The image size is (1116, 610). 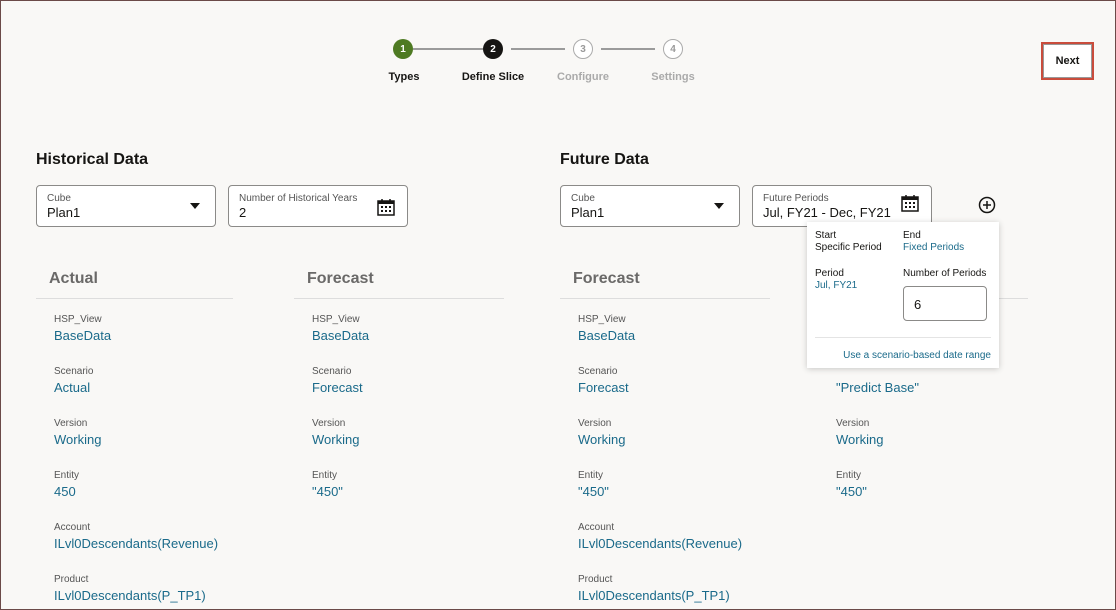 What do you see at coordinates (933, 247) in the screenshot?
I see `end-value-link: Fixed Periods` at bounding box center [933, 247].